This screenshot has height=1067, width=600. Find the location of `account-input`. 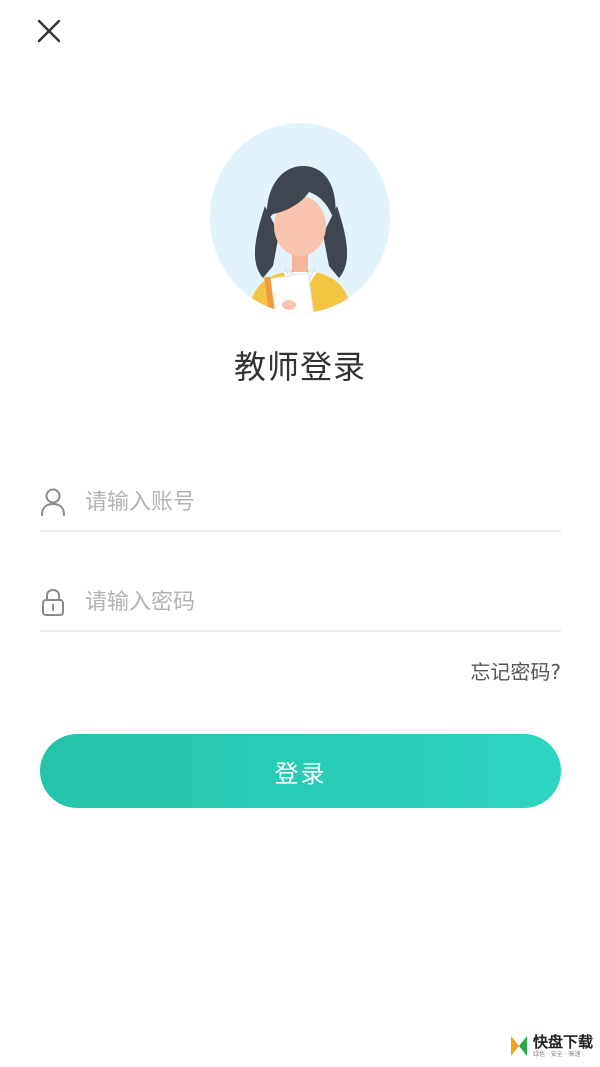

account-input is located at coordinates (305, 502).